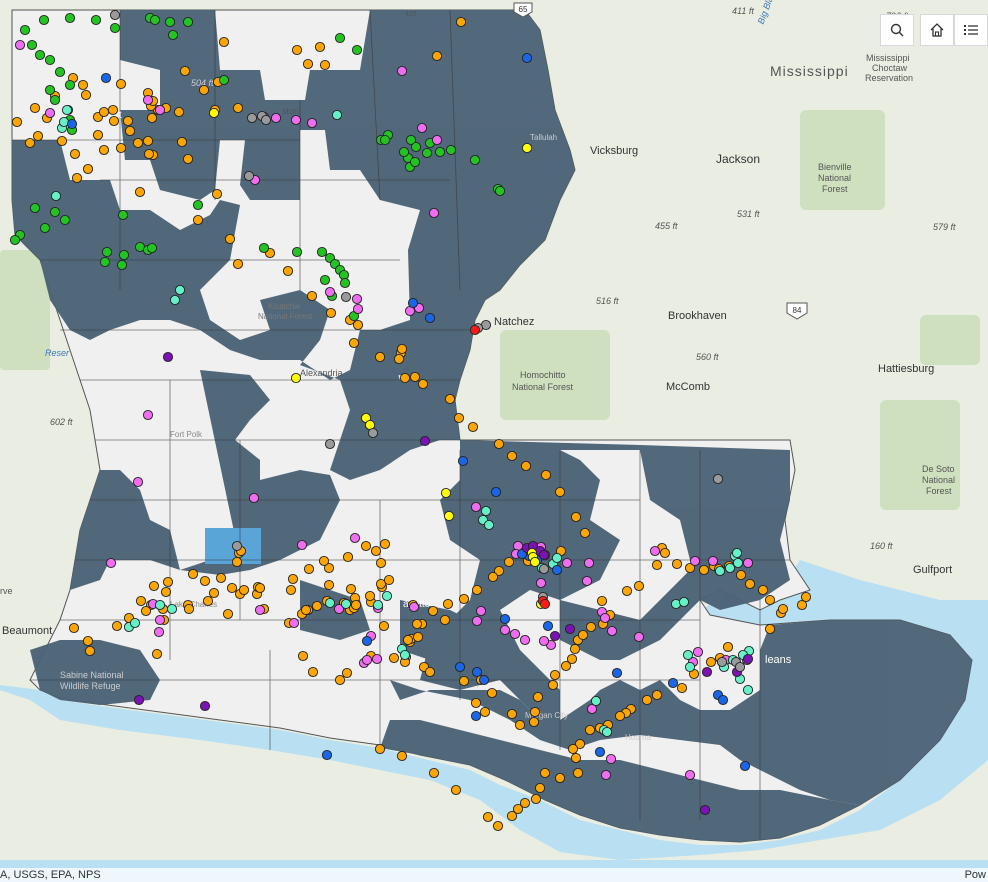 The image size is (988, 882). I want to click on home-button, so click(937, 30).